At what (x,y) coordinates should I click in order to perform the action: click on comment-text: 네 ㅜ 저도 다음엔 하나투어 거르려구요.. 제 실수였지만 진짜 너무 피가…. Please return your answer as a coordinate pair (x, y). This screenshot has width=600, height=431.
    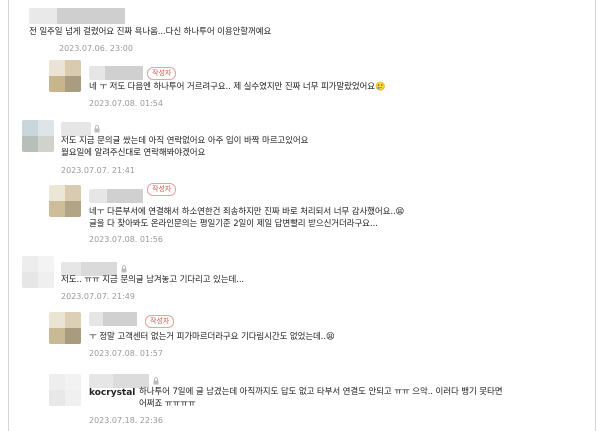
    Looking at the image, I should click on (237, 87).